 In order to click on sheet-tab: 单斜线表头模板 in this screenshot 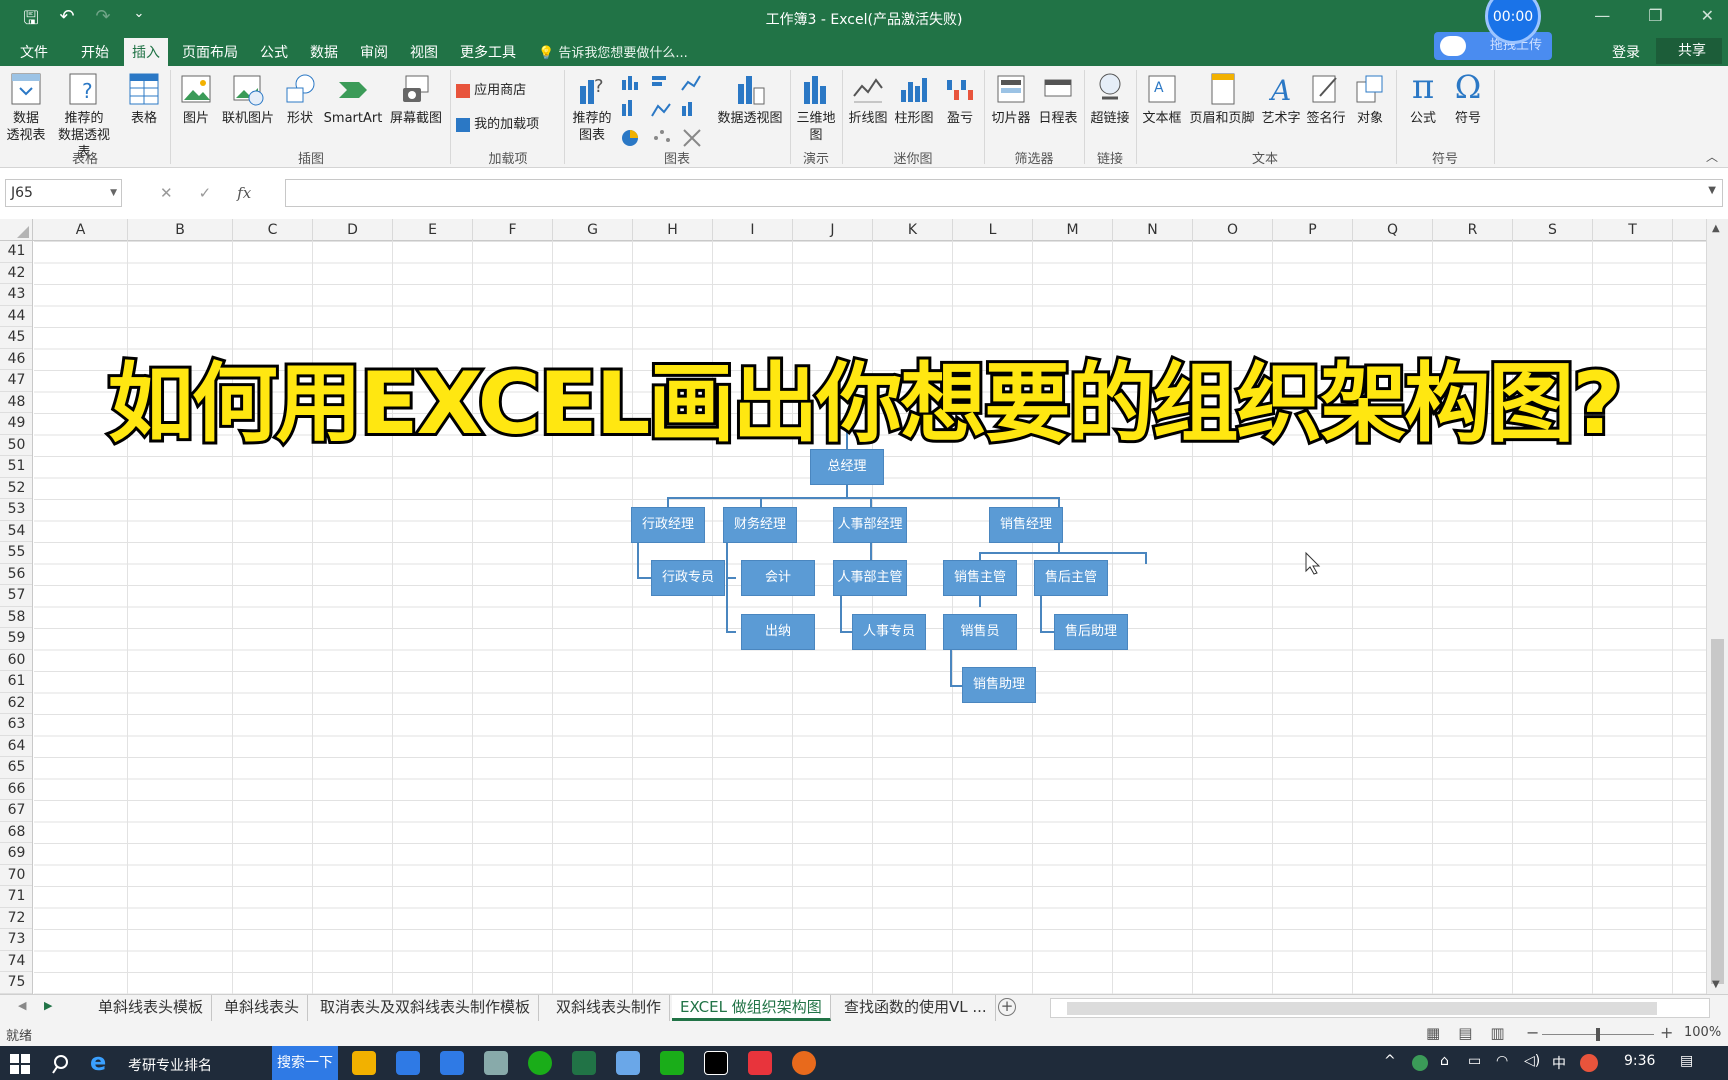, I will do `click(151, 1008)`.